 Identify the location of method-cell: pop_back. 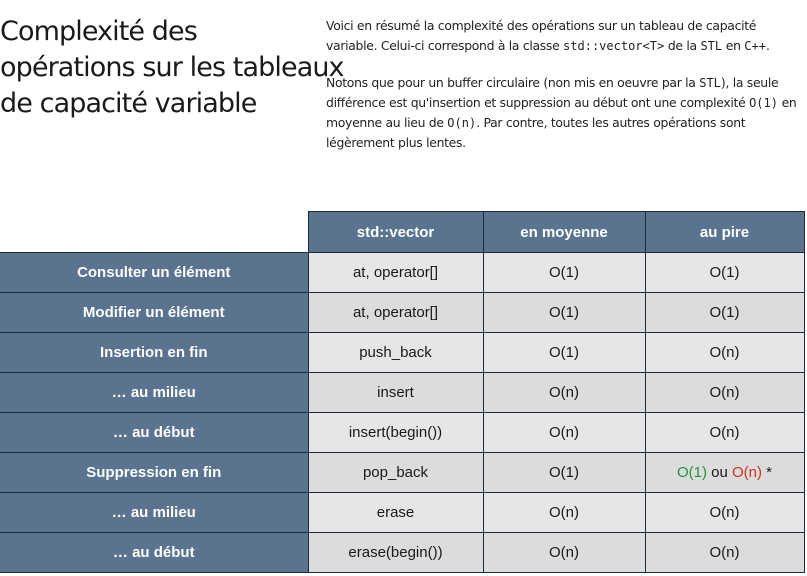
(395, 472).